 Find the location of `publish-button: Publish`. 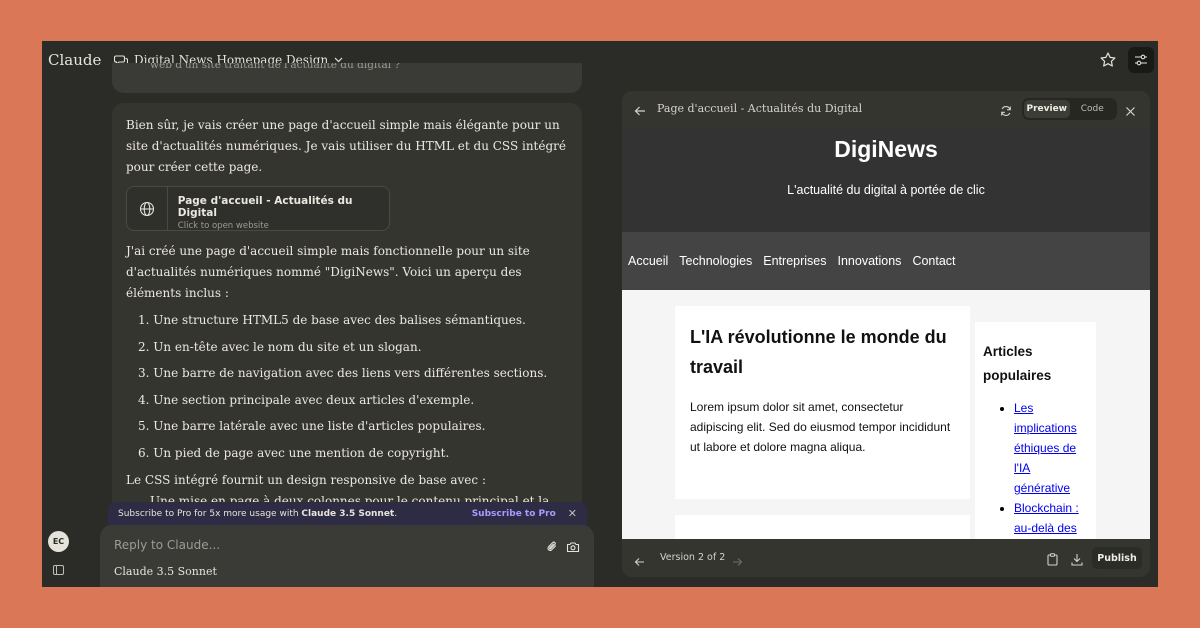

publish-button: Publish is located at coordinates (1117, 558).